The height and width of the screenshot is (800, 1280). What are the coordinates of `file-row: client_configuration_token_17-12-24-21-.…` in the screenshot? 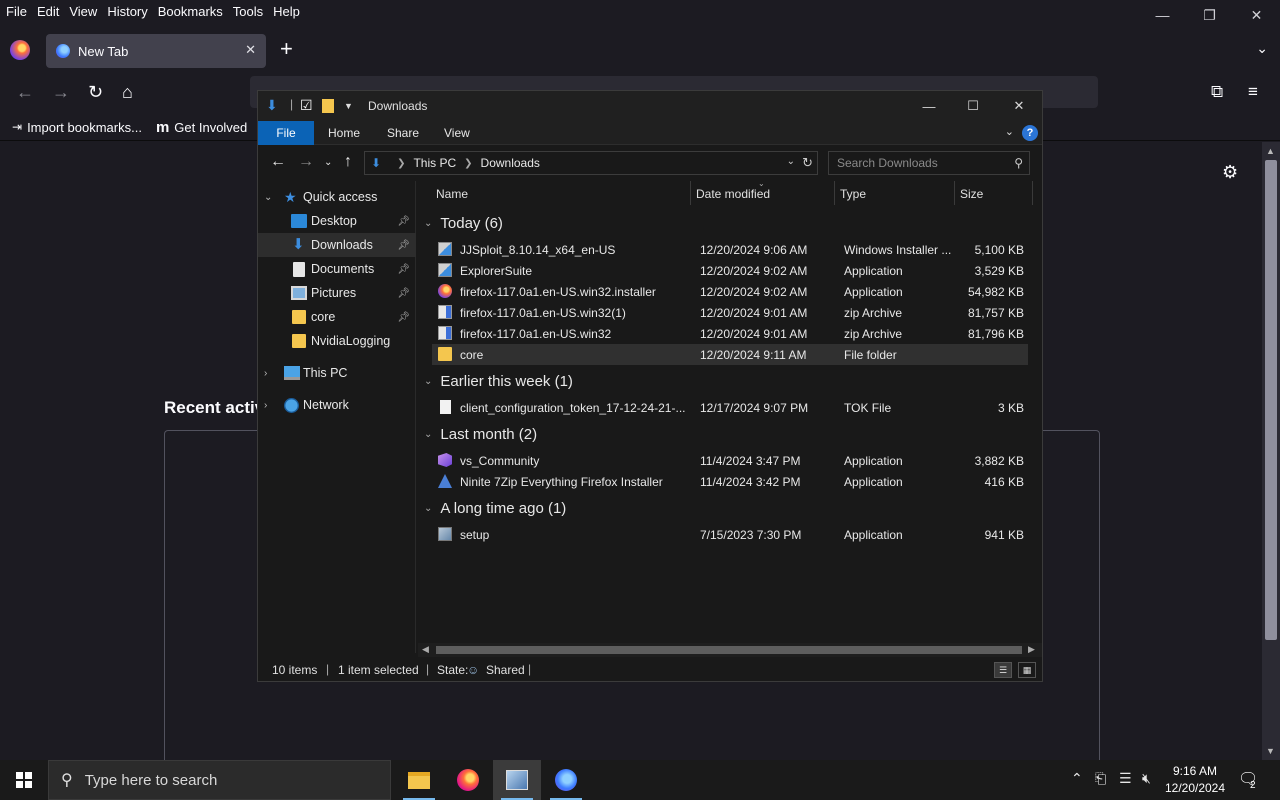 It's located at (730, 407).